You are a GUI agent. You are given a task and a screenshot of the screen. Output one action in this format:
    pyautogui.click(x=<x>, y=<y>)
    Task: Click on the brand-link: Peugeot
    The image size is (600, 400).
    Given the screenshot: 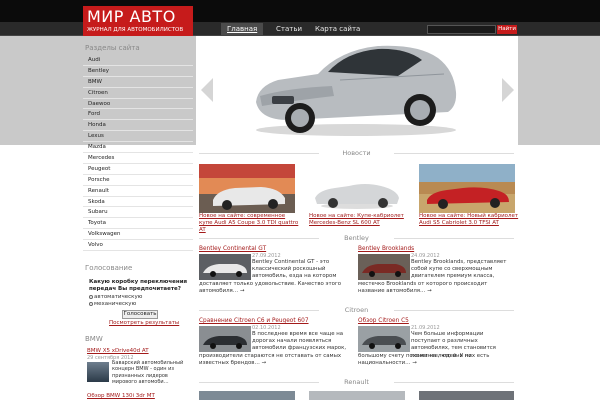 What is the action you would take?
    pyautogui.click(x=138, y=169)
    